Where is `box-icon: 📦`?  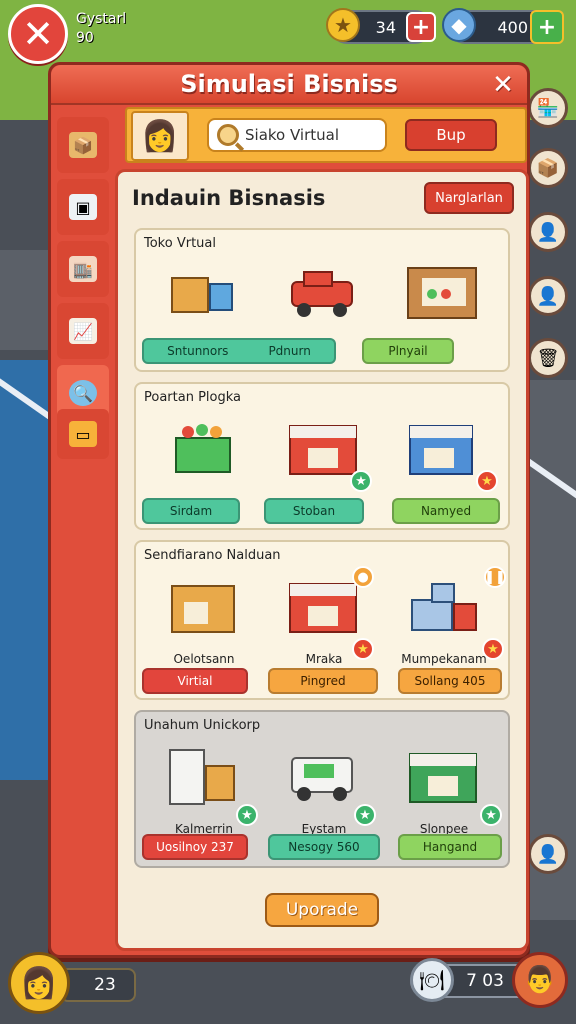
box-icon: 📦 is located at coordinates (83, 145).